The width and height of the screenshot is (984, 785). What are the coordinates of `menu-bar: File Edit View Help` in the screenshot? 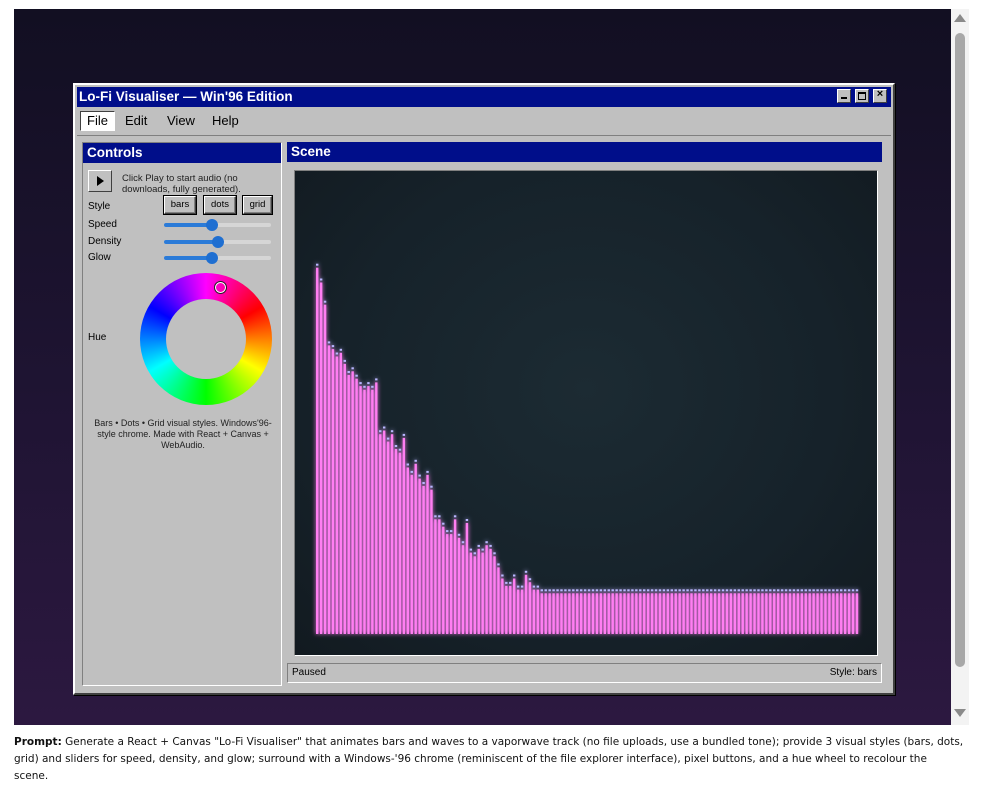 It's located at (484, 122).